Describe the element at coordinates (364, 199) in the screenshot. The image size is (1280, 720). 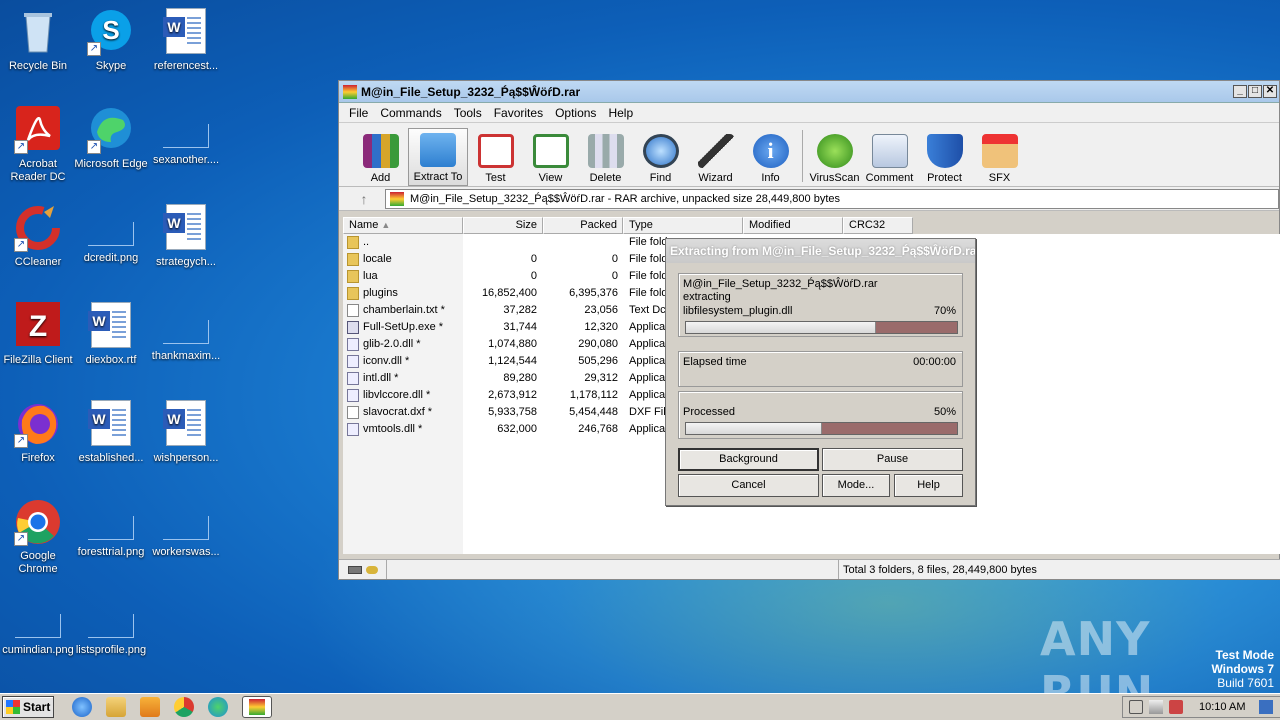
I see `up-one-level-icon: ↑` at that location.